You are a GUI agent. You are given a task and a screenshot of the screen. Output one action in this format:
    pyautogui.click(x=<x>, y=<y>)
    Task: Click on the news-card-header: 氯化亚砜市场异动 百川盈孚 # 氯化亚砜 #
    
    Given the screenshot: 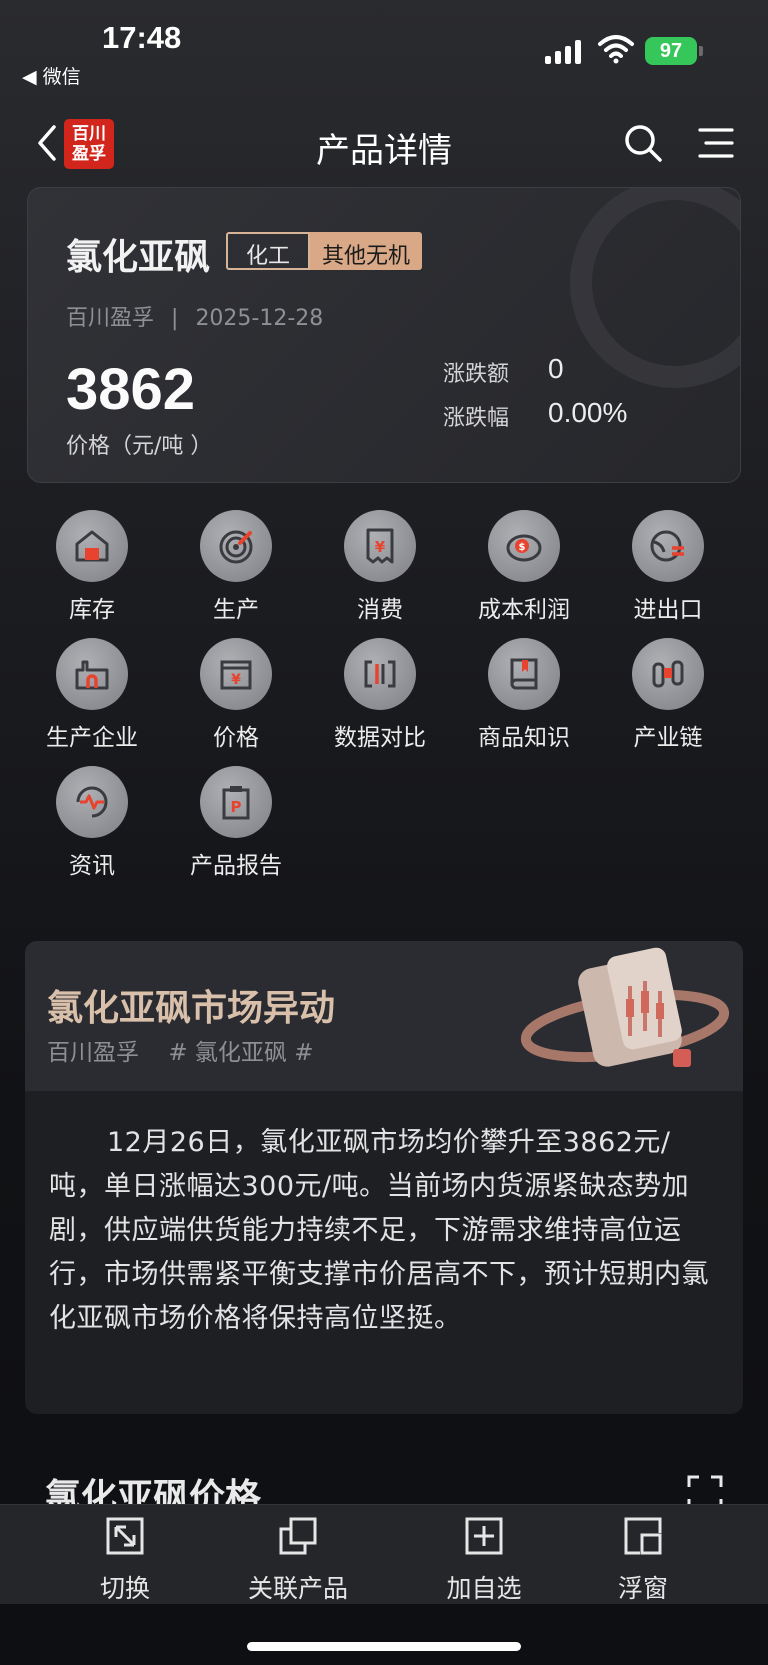 What is the action you would take?
    pyautogui.click(x=384, y=1016)
    